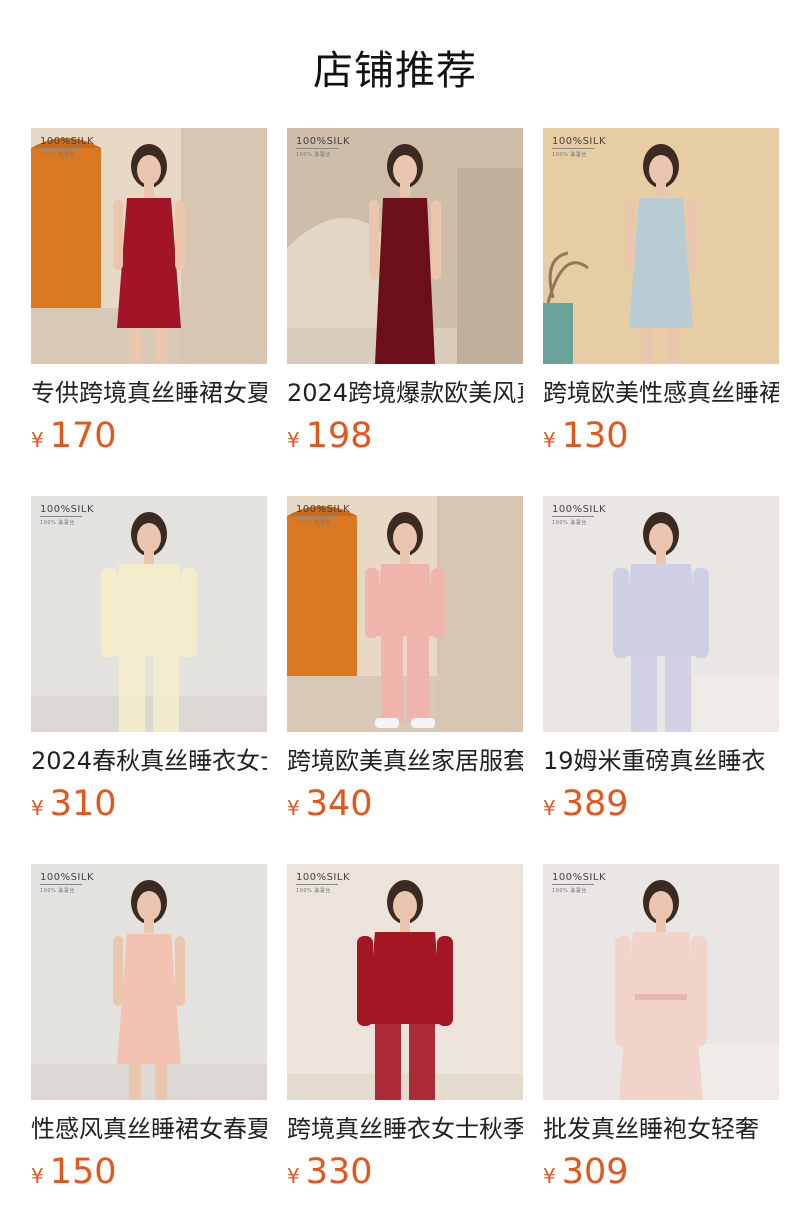 This screenshot has height=1232, width=790. What do you see at coordinates (661, 439) in the screenshot?
I see `product-price: ¥130` at bounding box center [661, 439].